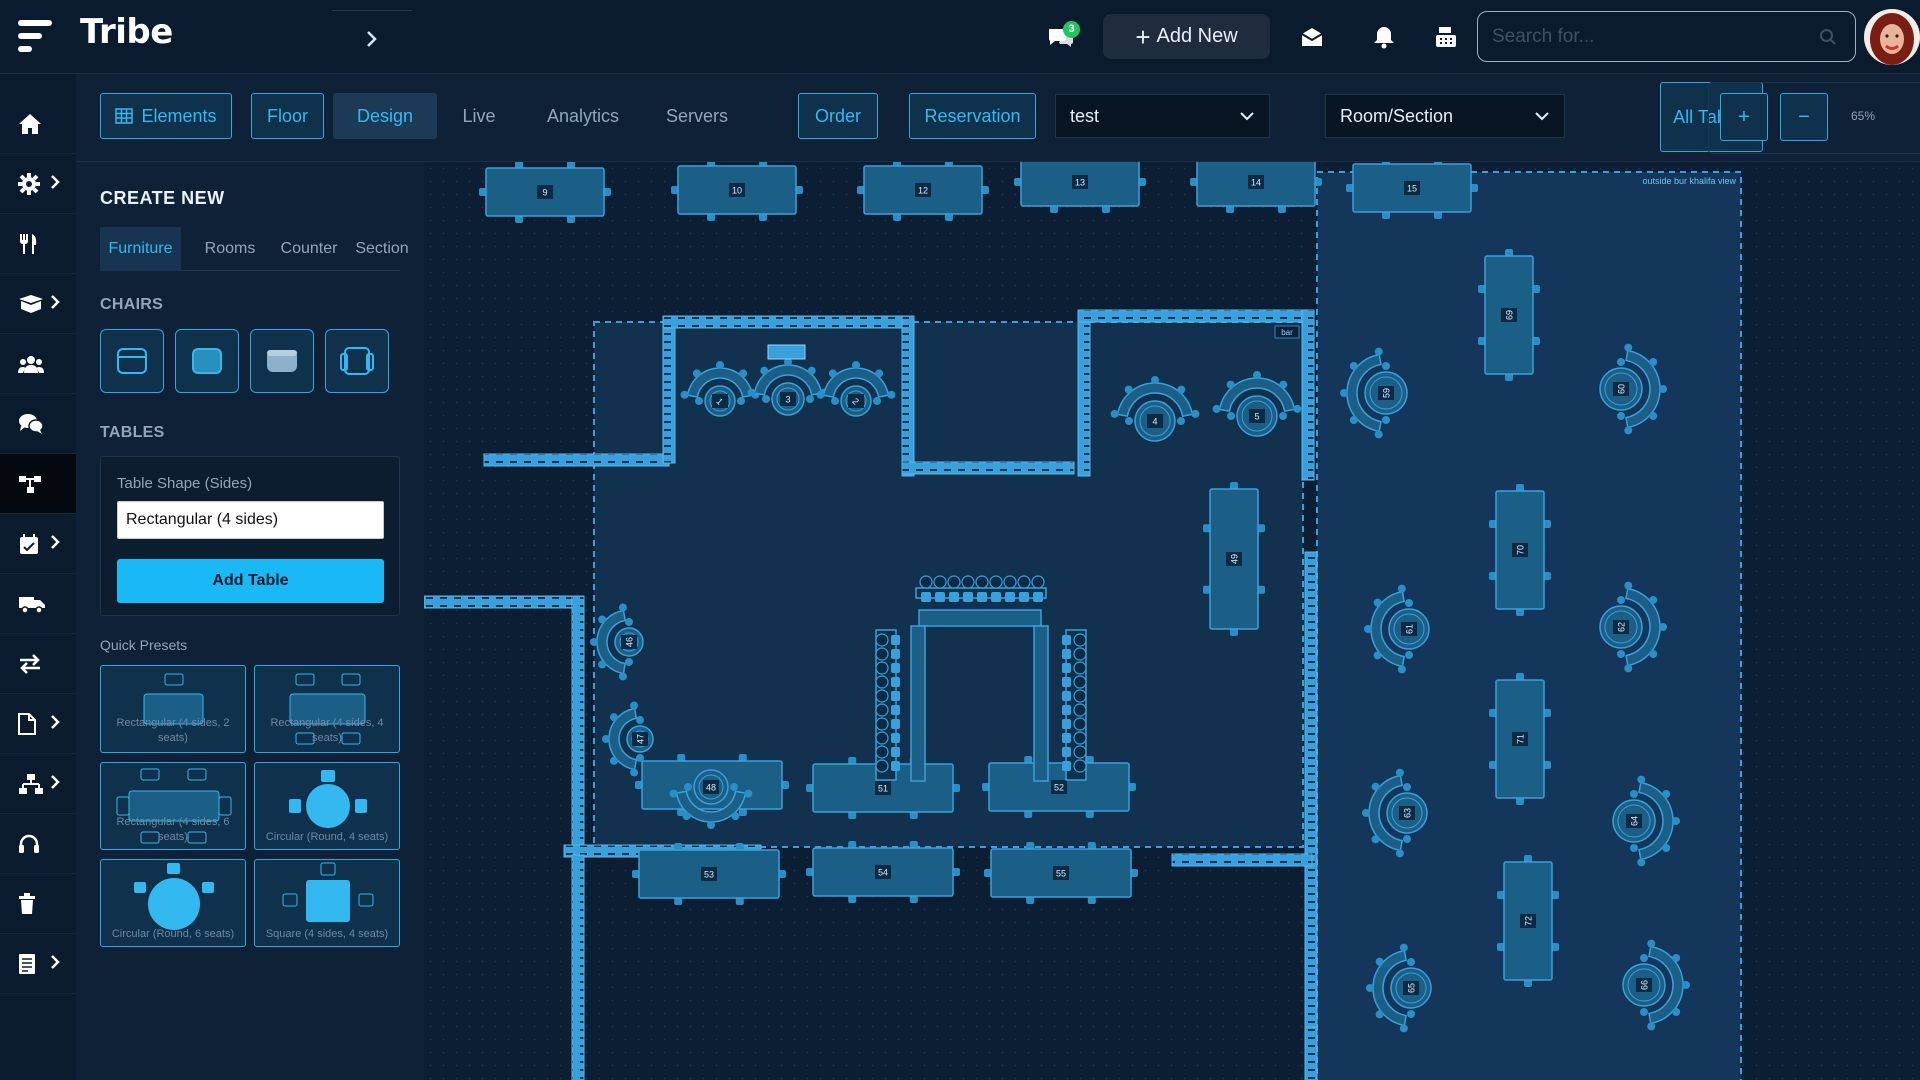 The image size is (1920, 1080). Describe the element at coordinates (1197, 36) in the screenshot. I see `add-new-label: Add New` at that location.